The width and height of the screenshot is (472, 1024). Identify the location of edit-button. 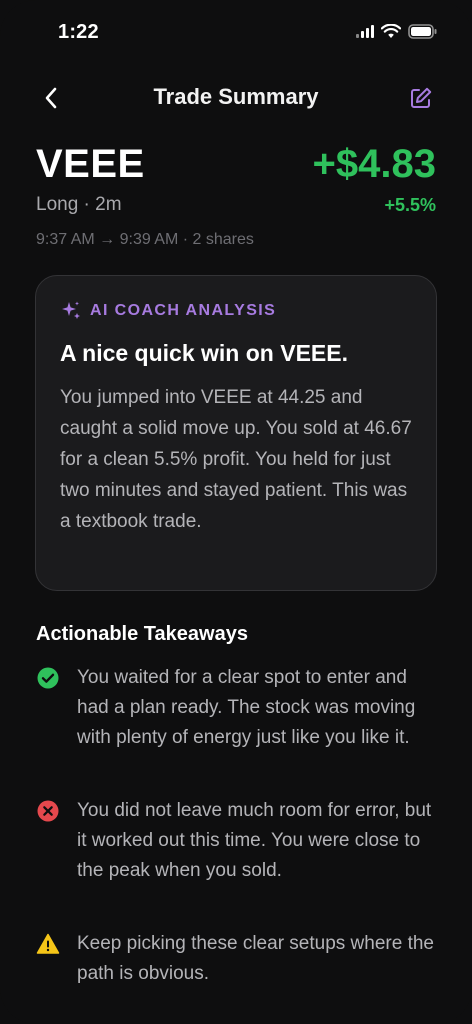
(421, 98).